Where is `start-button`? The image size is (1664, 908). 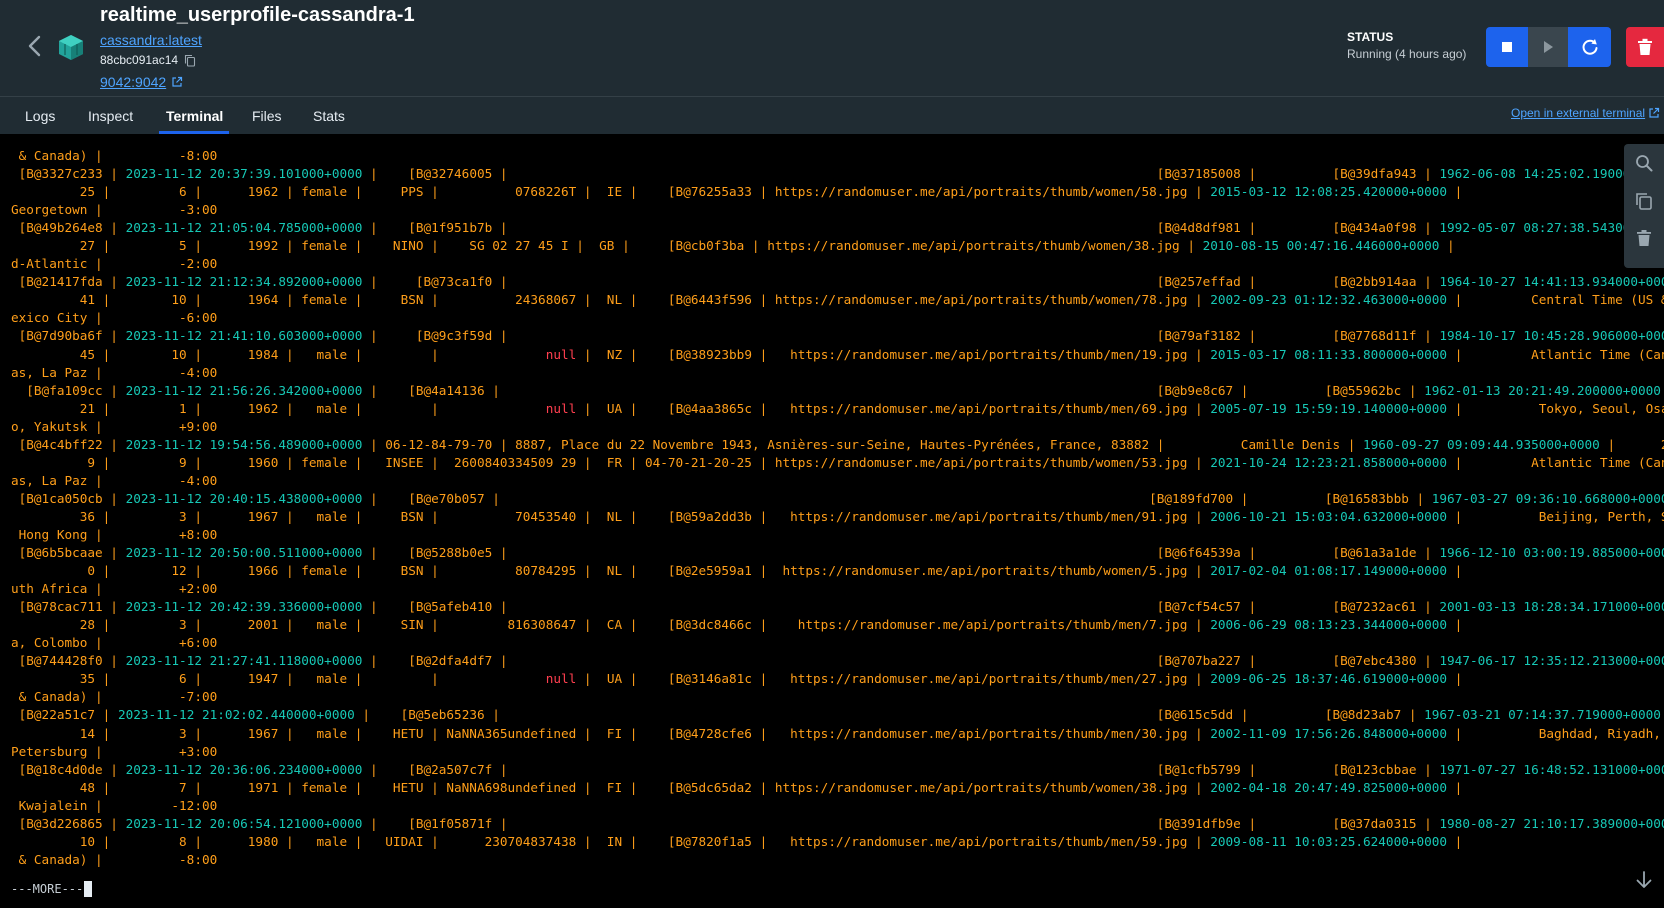 start-button is located at coordinates (1548, 47).